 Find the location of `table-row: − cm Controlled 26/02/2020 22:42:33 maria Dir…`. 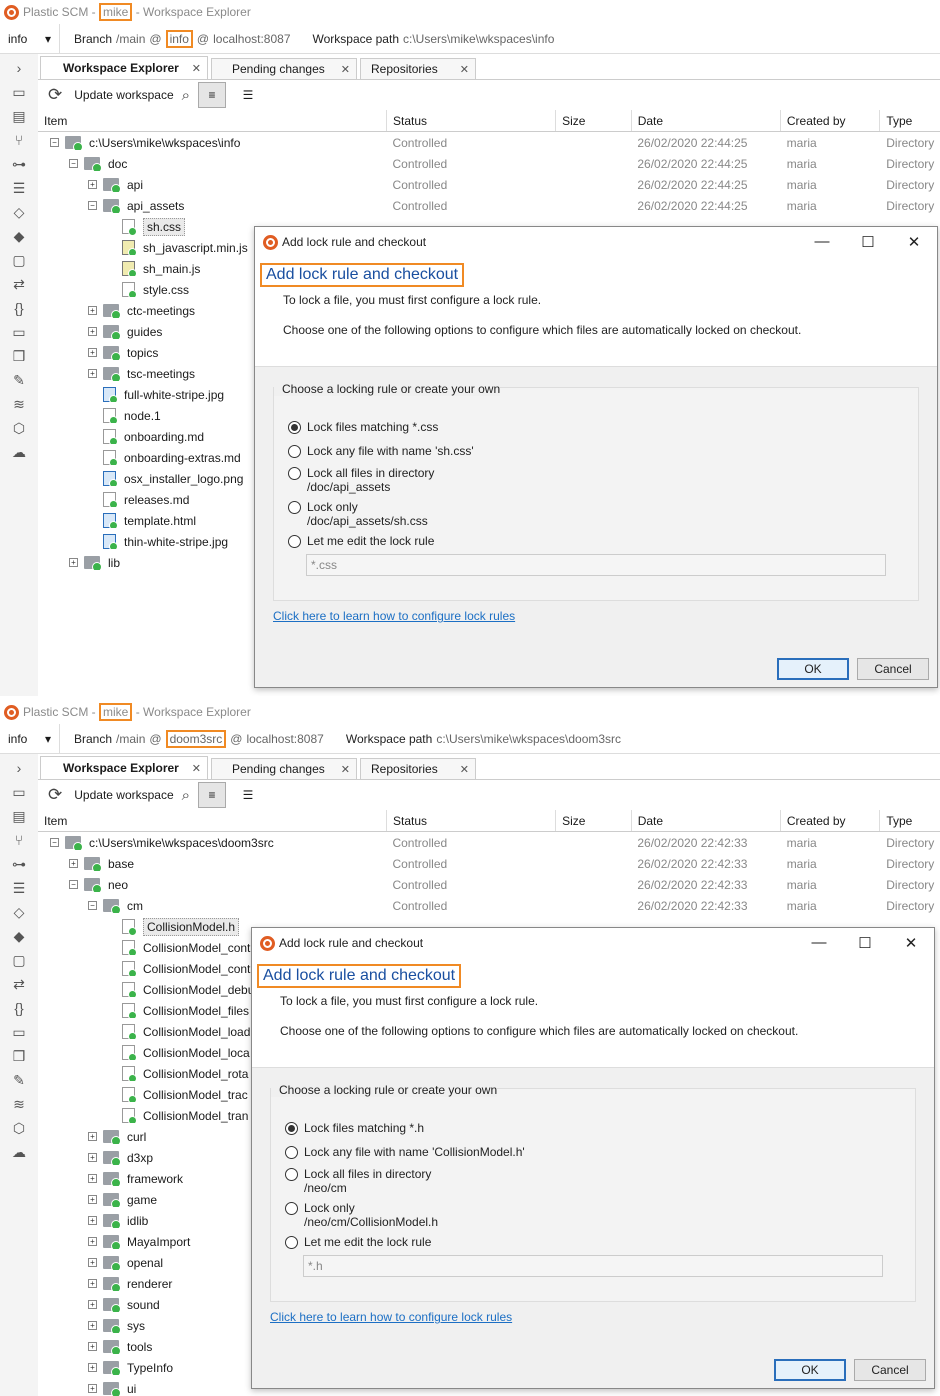

table-row: − cm Controlled 26/02/2020 22:42:33 maria Dir… is located at coordinates (489, 905).